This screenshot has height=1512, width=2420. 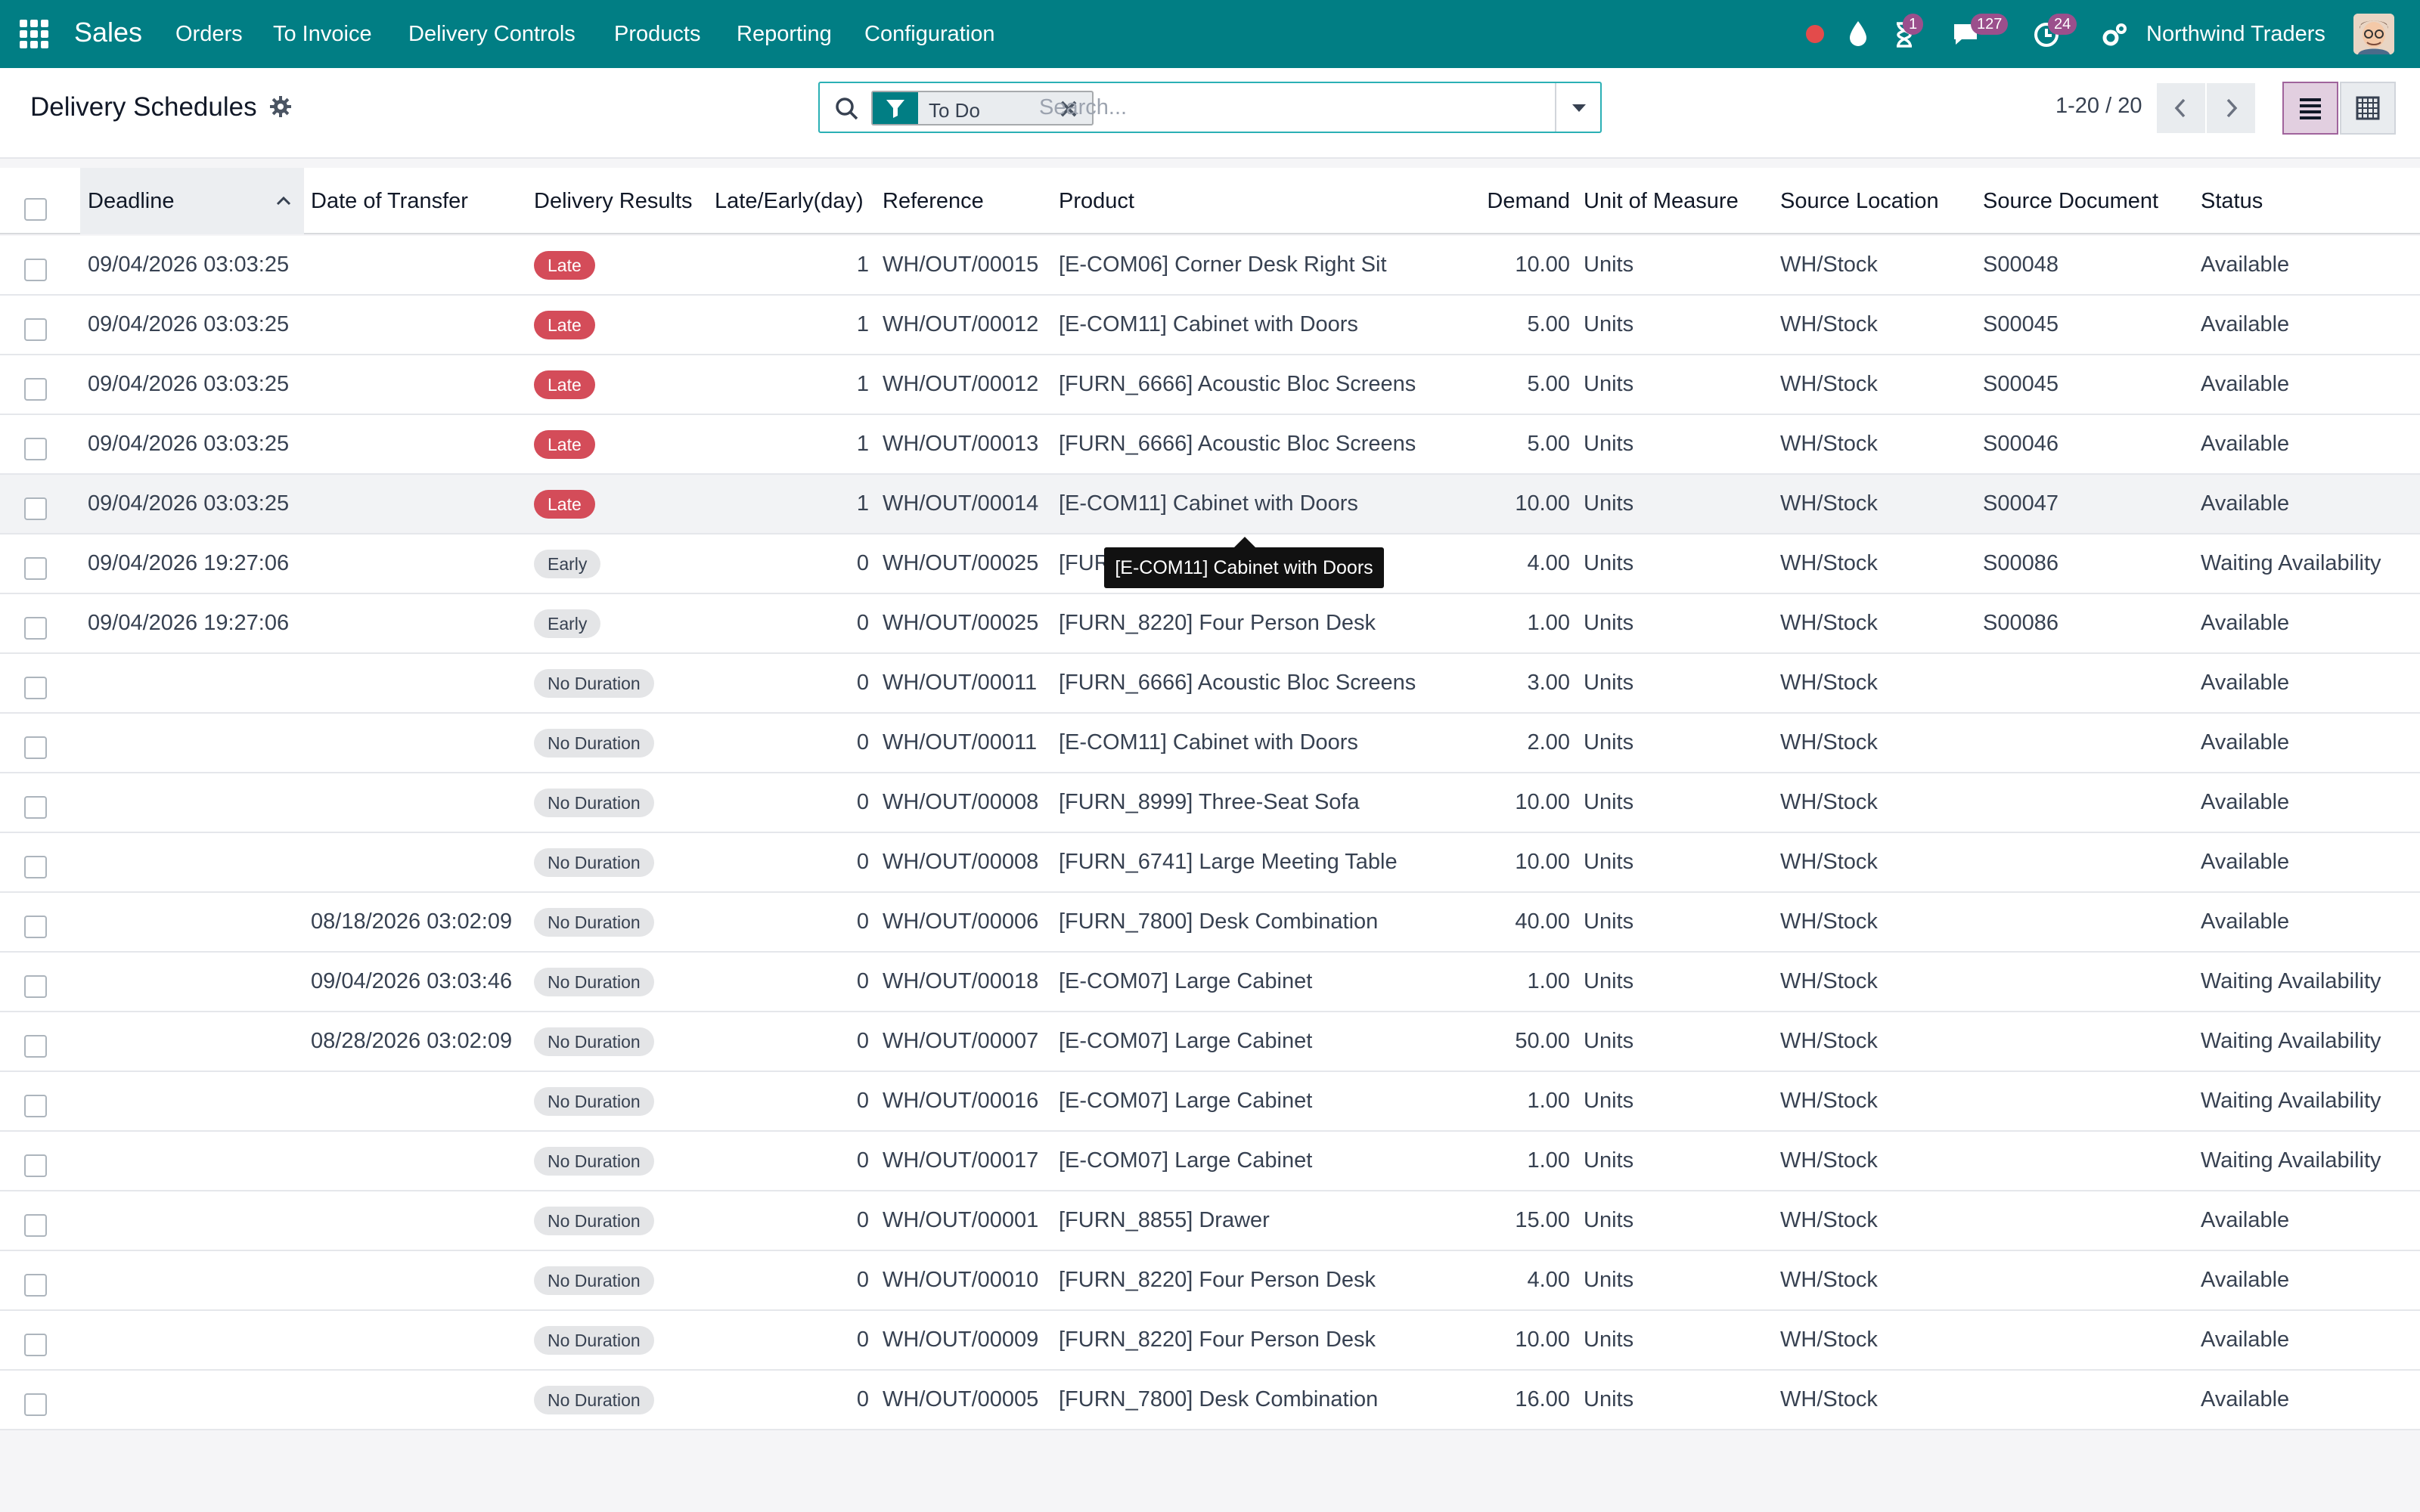 What do you see at coordinates (2368, 109) in the screenshot?
I see `pivot-view-button` at bounding box center [2368, 109].